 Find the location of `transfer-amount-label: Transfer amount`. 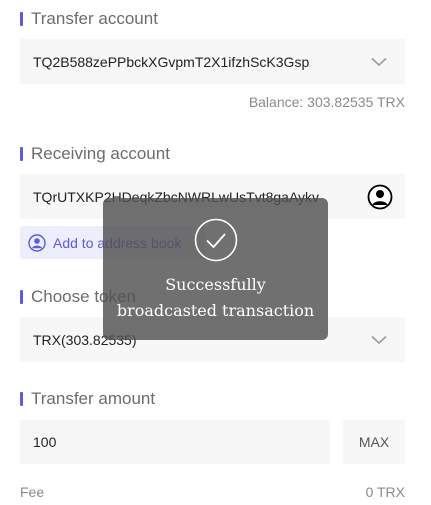

transfer-amount-label: Transfer amount is located at coordinates (93, 398).